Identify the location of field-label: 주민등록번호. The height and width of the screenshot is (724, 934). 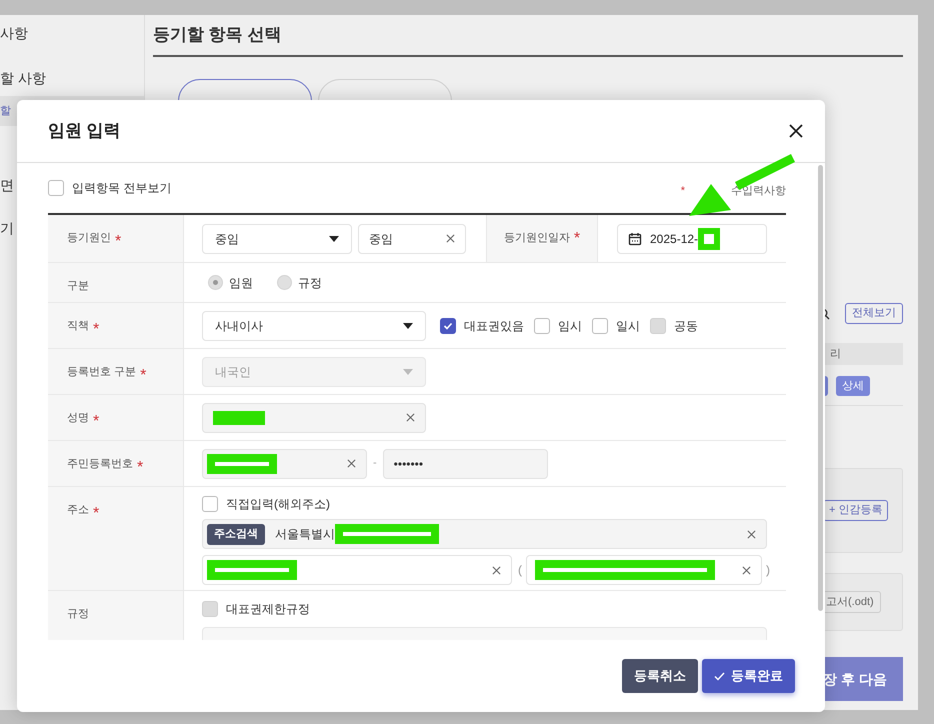
(100, 464).